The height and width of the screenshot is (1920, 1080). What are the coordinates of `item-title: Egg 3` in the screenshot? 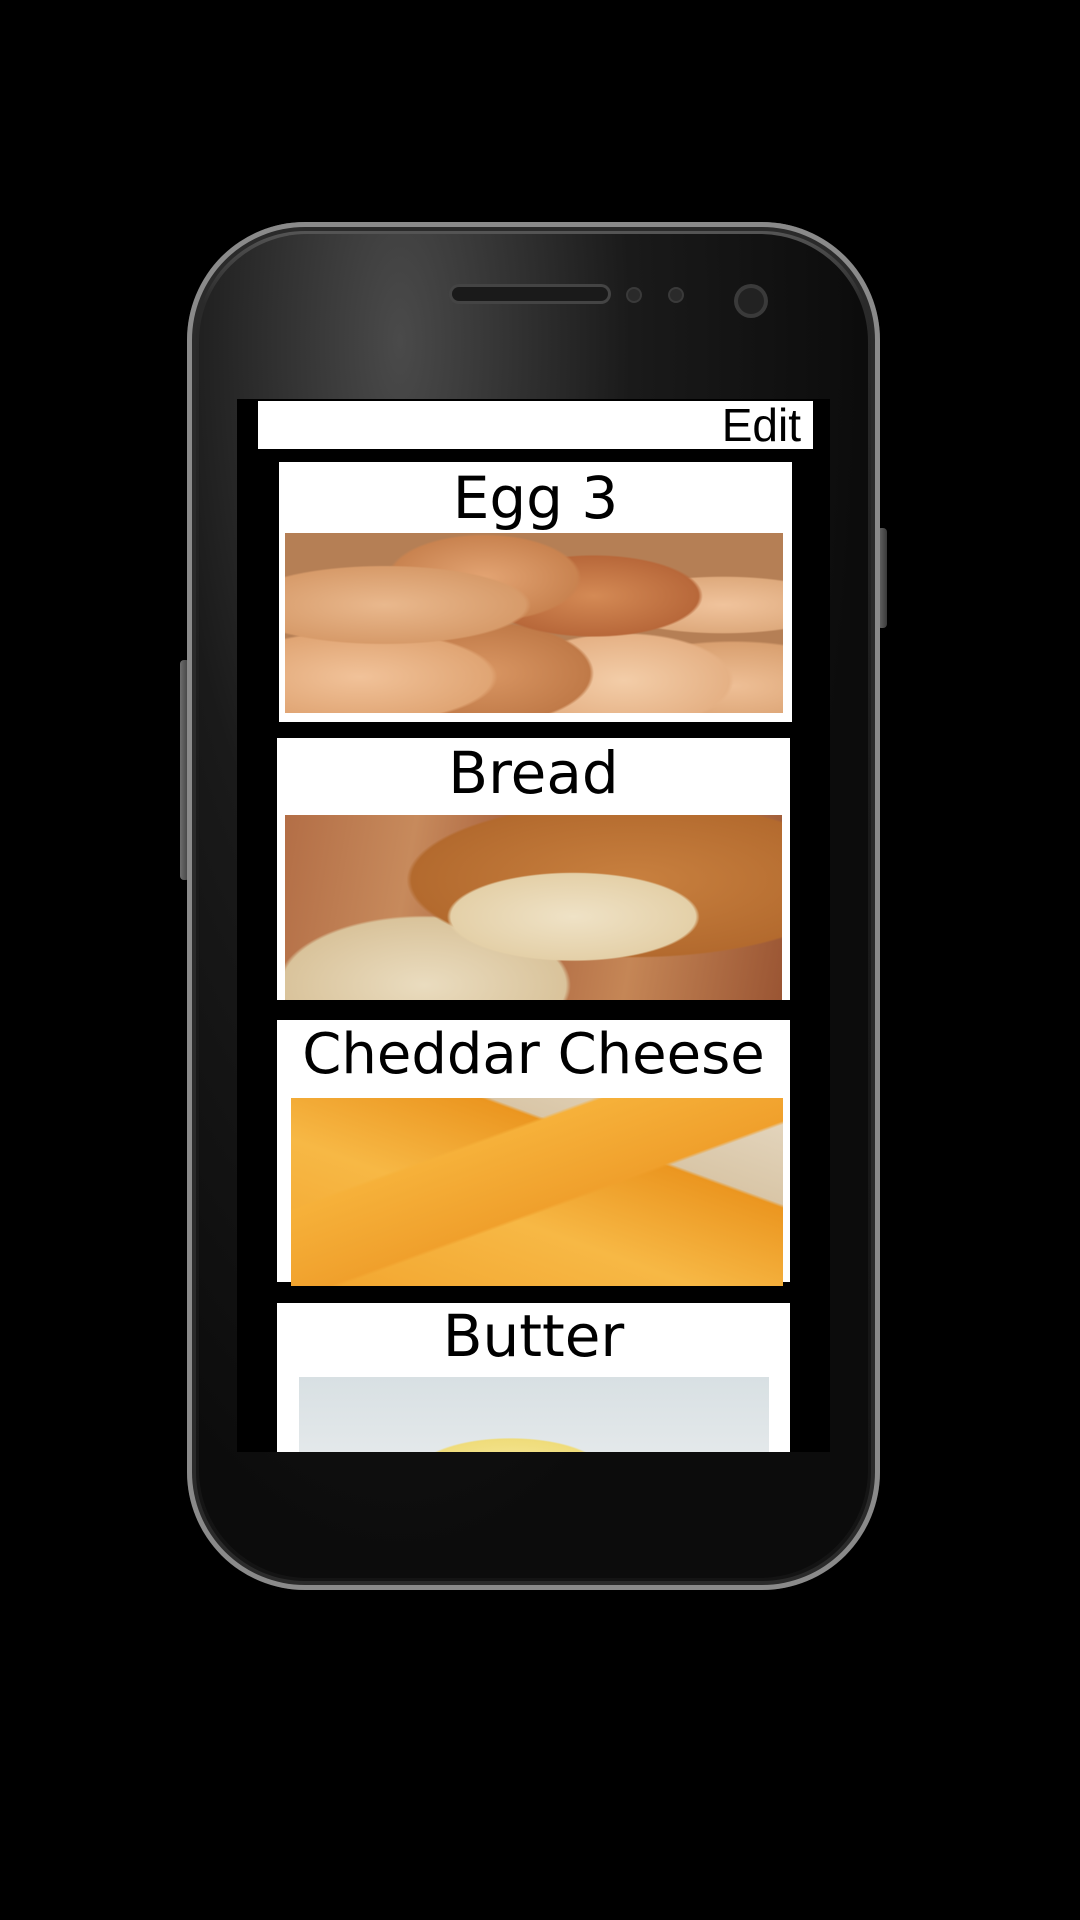 It's located at (535, 498).